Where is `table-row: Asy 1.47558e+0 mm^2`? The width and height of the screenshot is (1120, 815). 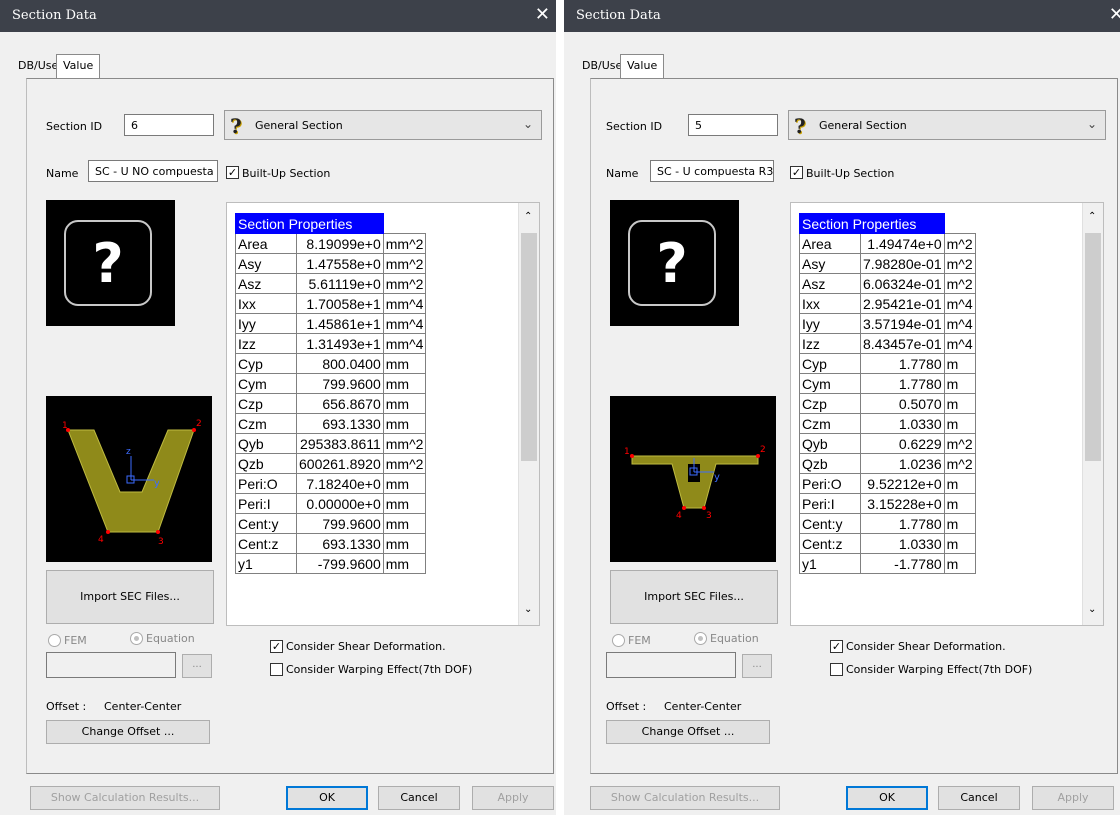
table-row: Asy 1.47558e+0 mm^2 is located at coordinates (331, 263).